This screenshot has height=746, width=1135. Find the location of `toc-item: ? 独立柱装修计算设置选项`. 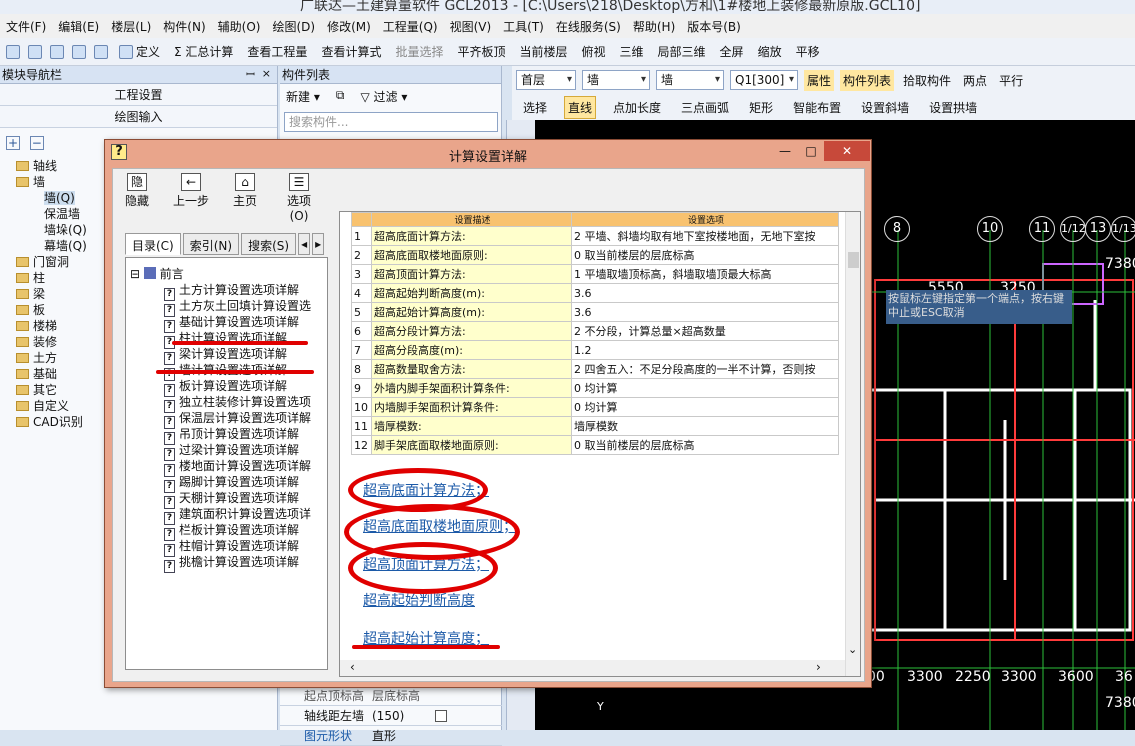

toc-item: ? 独立柱装修计算设置选项 is located at coordinates (237, 403).